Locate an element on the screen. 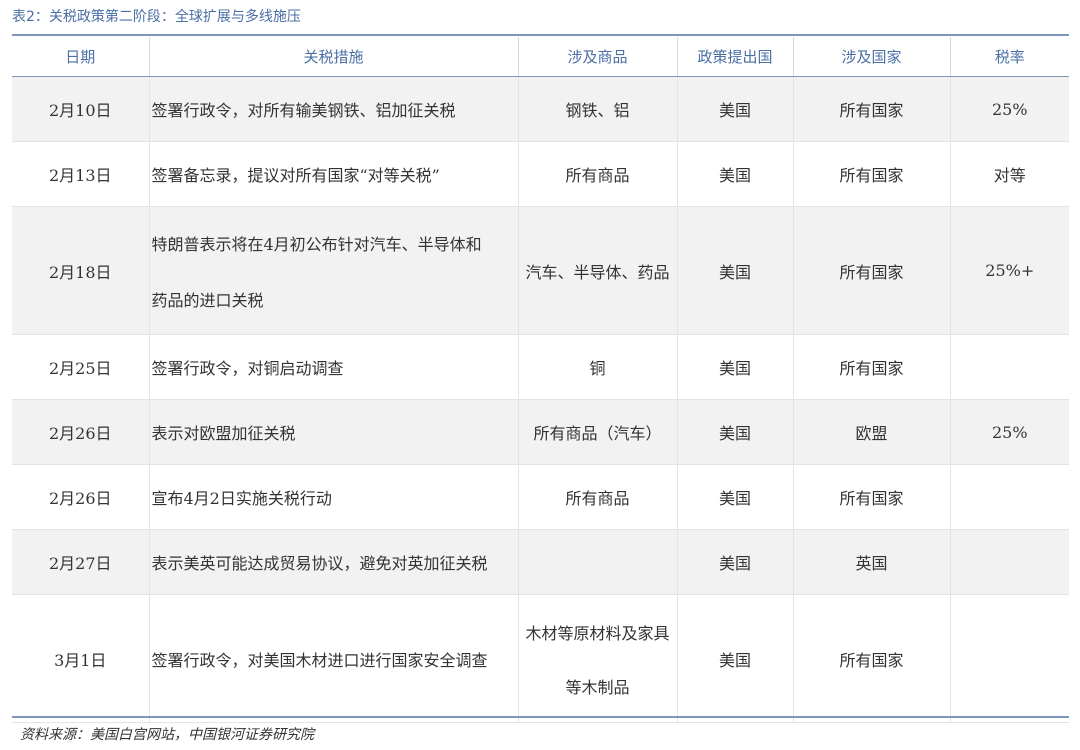 This screenshot has height=750, width=1080. table-row: 2月25日 签署行政令，对铜启动调查 铜 美国 所有国家 is located at coordinates (540, 367).